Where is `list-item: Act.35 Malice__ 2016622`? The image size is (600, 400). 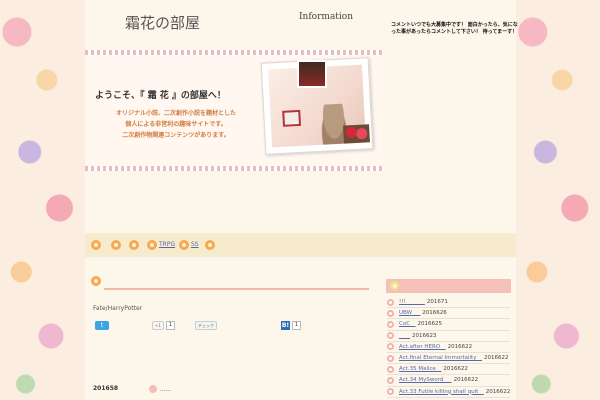
list-item: Act.35 Malice__ 2016622 is located at coordinates (448, 370).